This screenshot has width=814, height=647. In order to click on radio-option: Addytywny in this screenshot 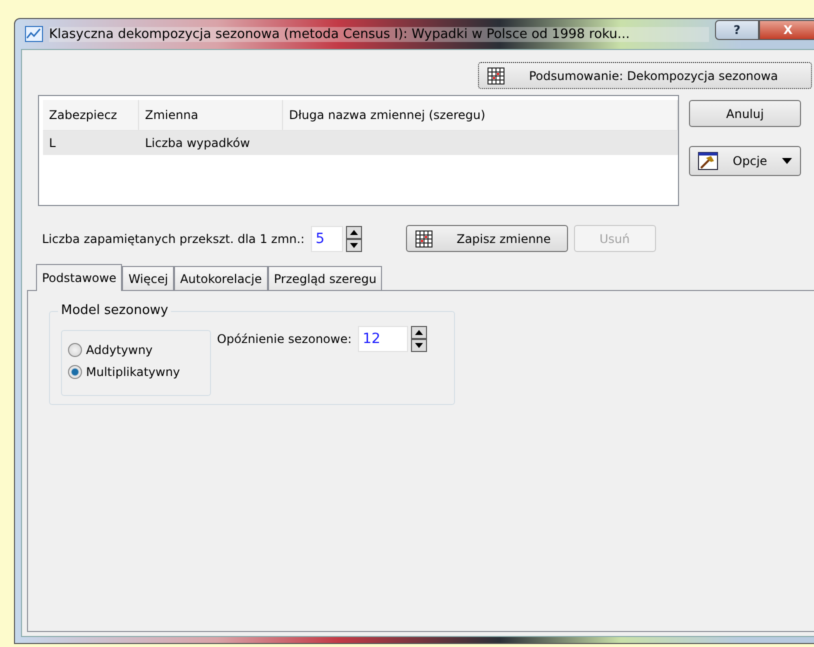, I will do `click(139, 350)`.